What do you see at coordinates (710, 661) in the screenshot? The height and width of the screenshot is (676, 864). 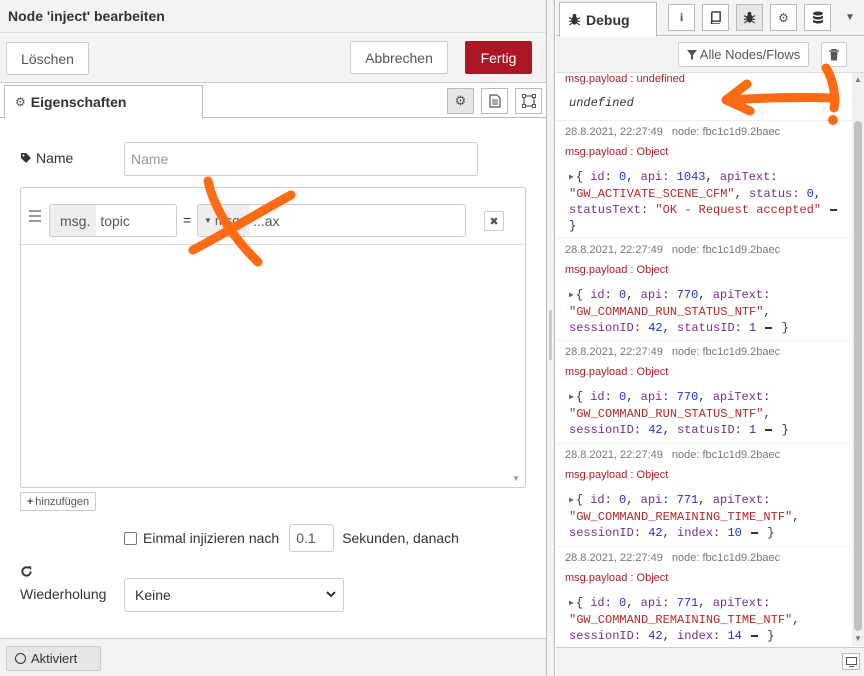 I see `debug-footer` at bounding box center [710, 661].